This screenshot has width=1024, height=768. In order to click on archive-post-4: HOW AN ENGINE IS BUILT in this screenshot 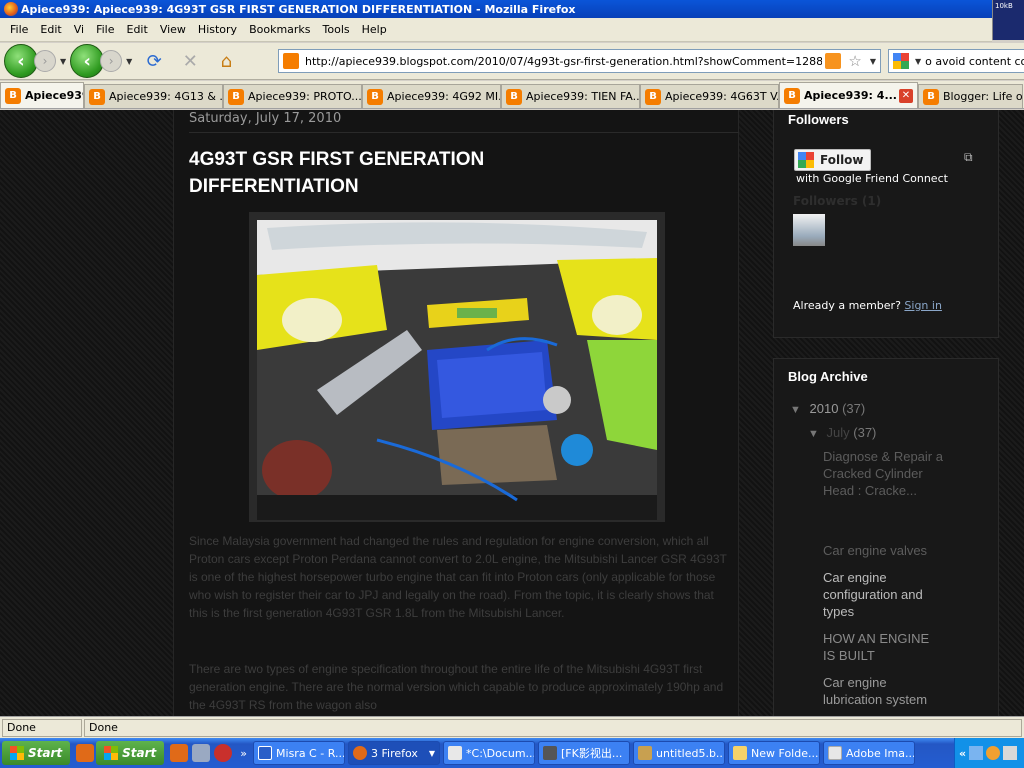, I will do `click(883, 647)`.